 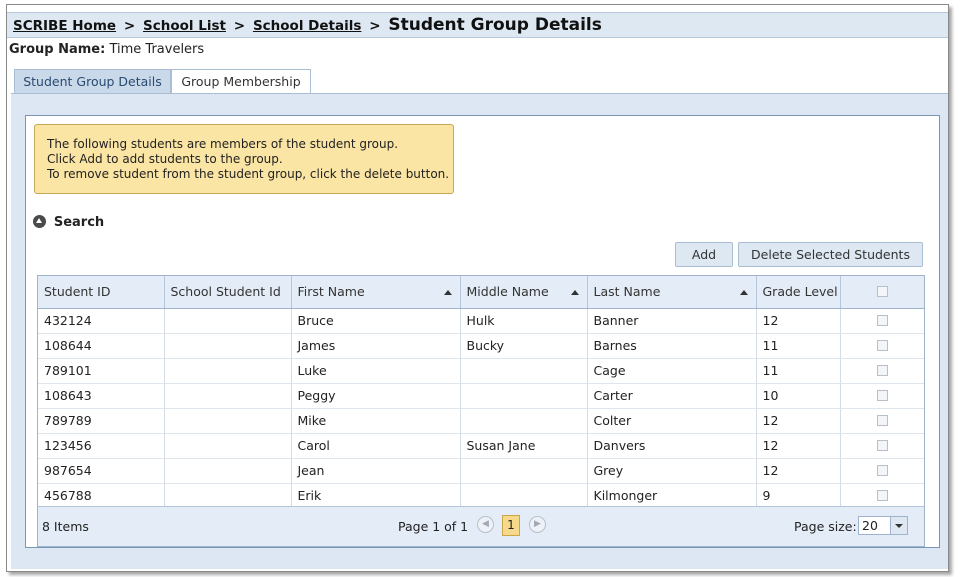 What do you see at coordinates (184, 26) in the screenshot?
I see `breadcrumb-link-school-list: School List` at bounding box center [184, 26].